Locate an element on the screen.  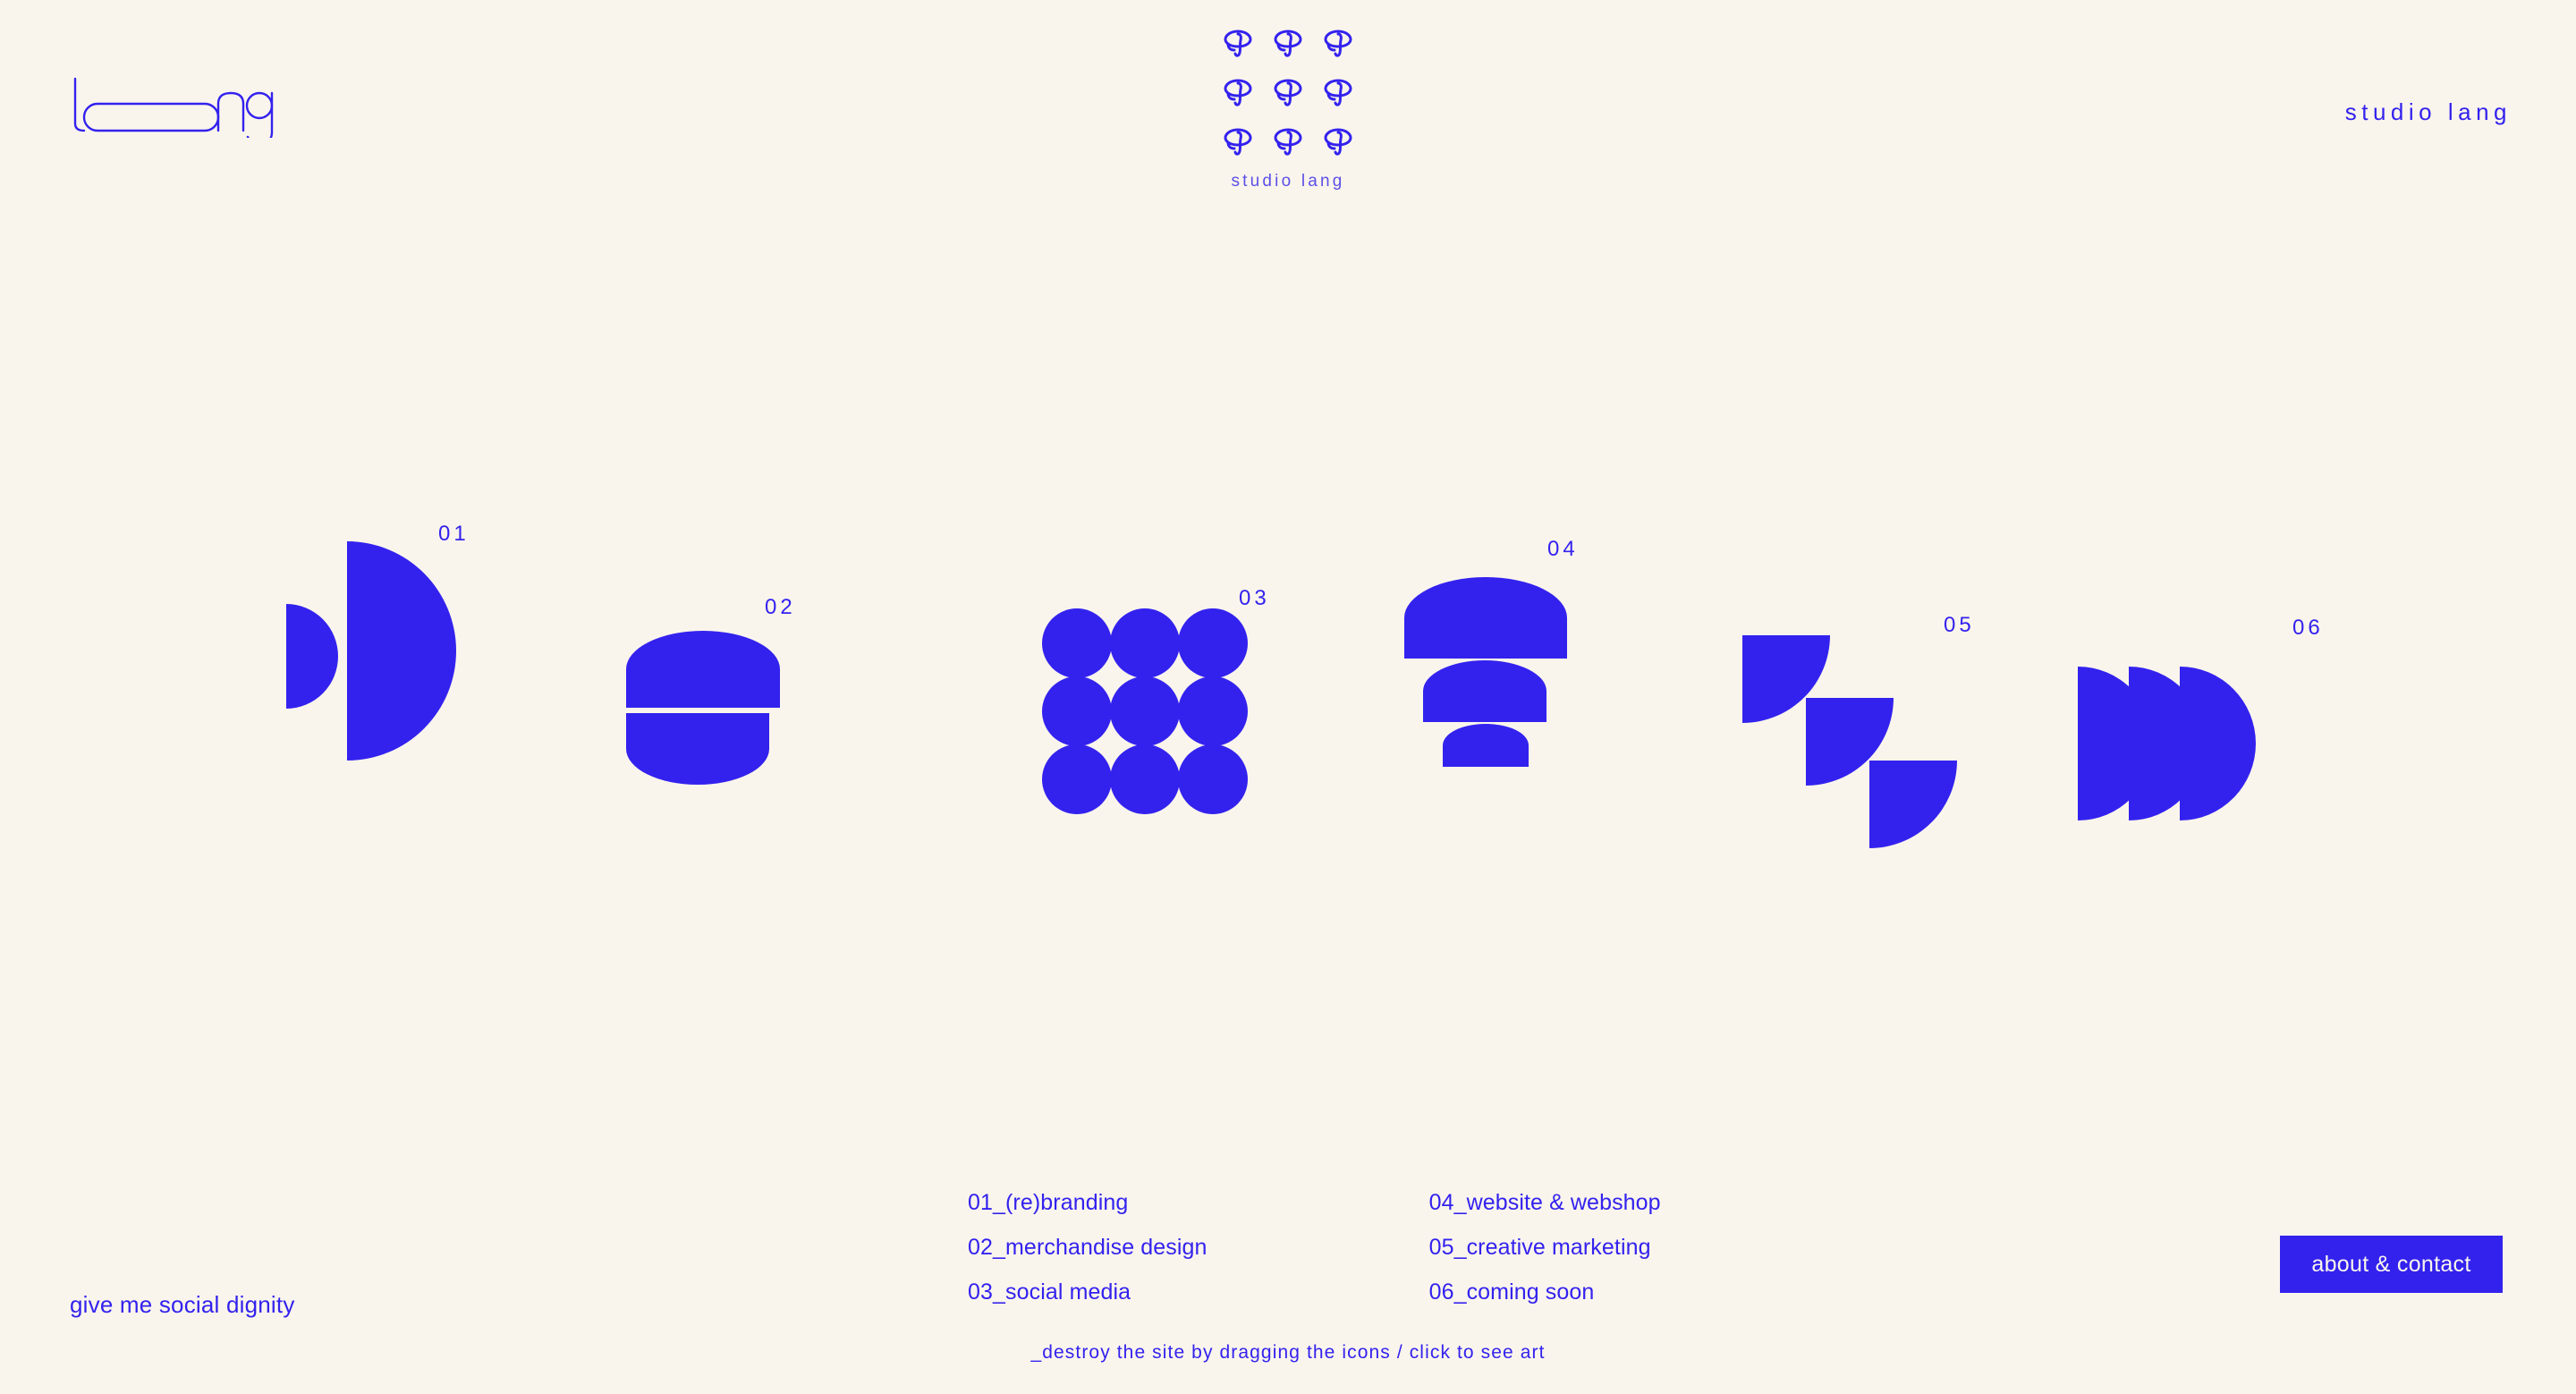
icon-06-triple-half-circles is located at coordinates (2189, 747).